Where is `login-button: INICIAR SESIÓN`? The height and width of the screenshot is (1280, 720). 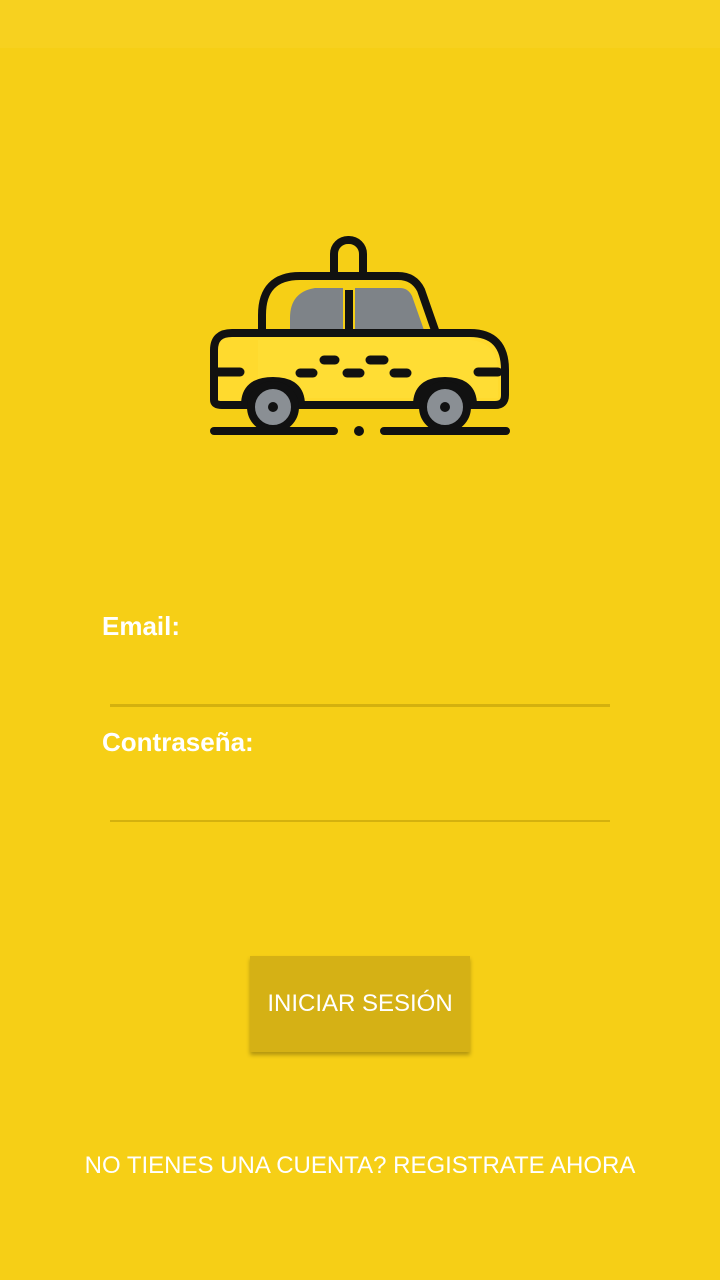
login-button: INICIAR SESIÓN is located at coordinates (360, 1004).